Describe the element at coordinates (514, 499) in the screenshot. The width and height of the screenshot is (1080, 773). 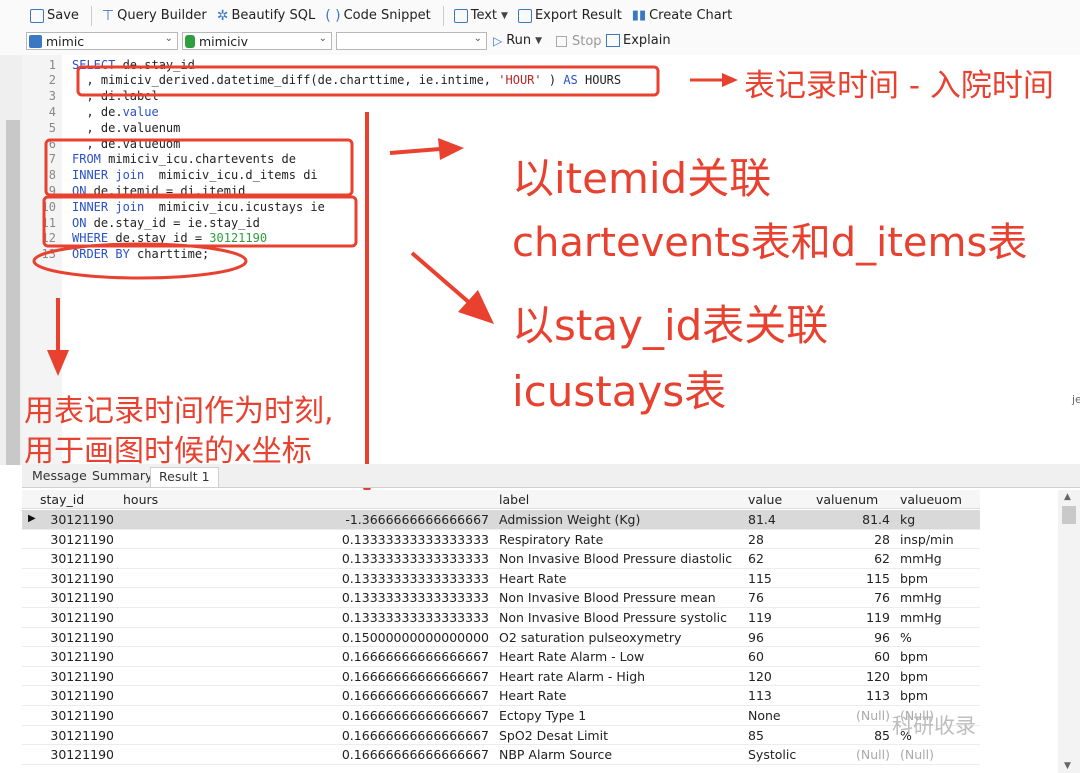
I see `column-header-label: label` at that location.